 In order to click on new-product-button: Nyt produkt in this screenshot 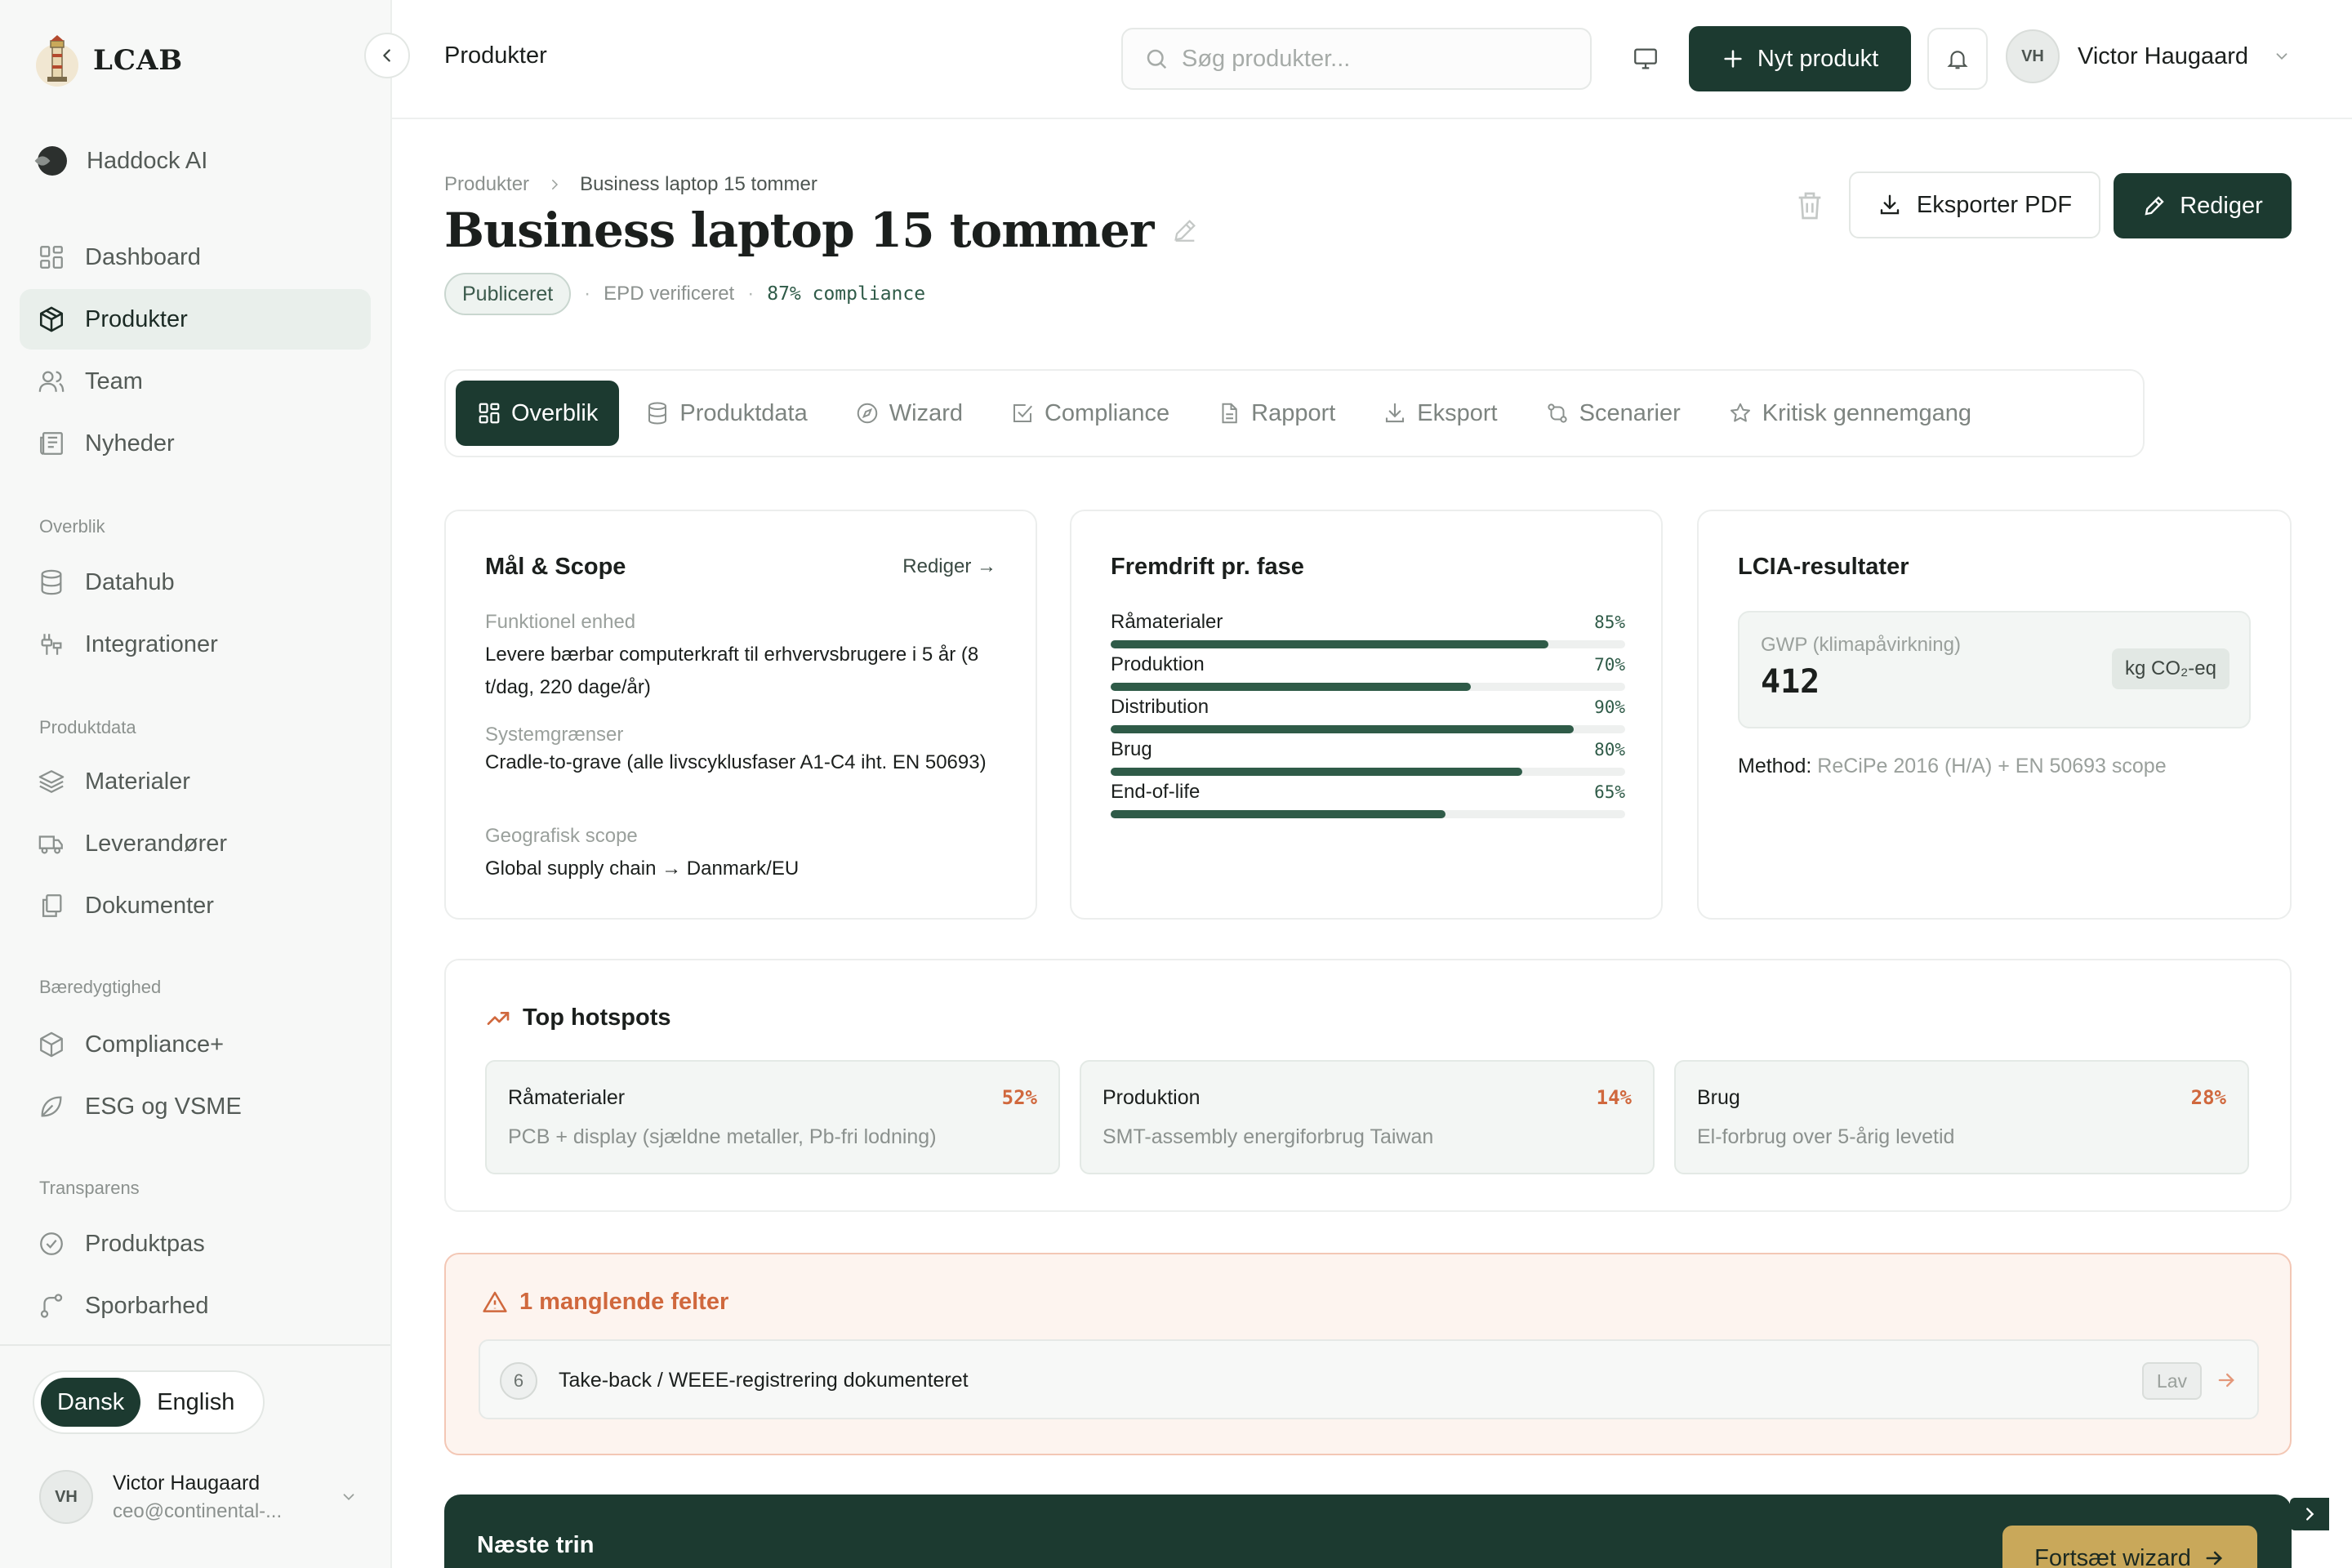, I will do `click(1800, 58)`.